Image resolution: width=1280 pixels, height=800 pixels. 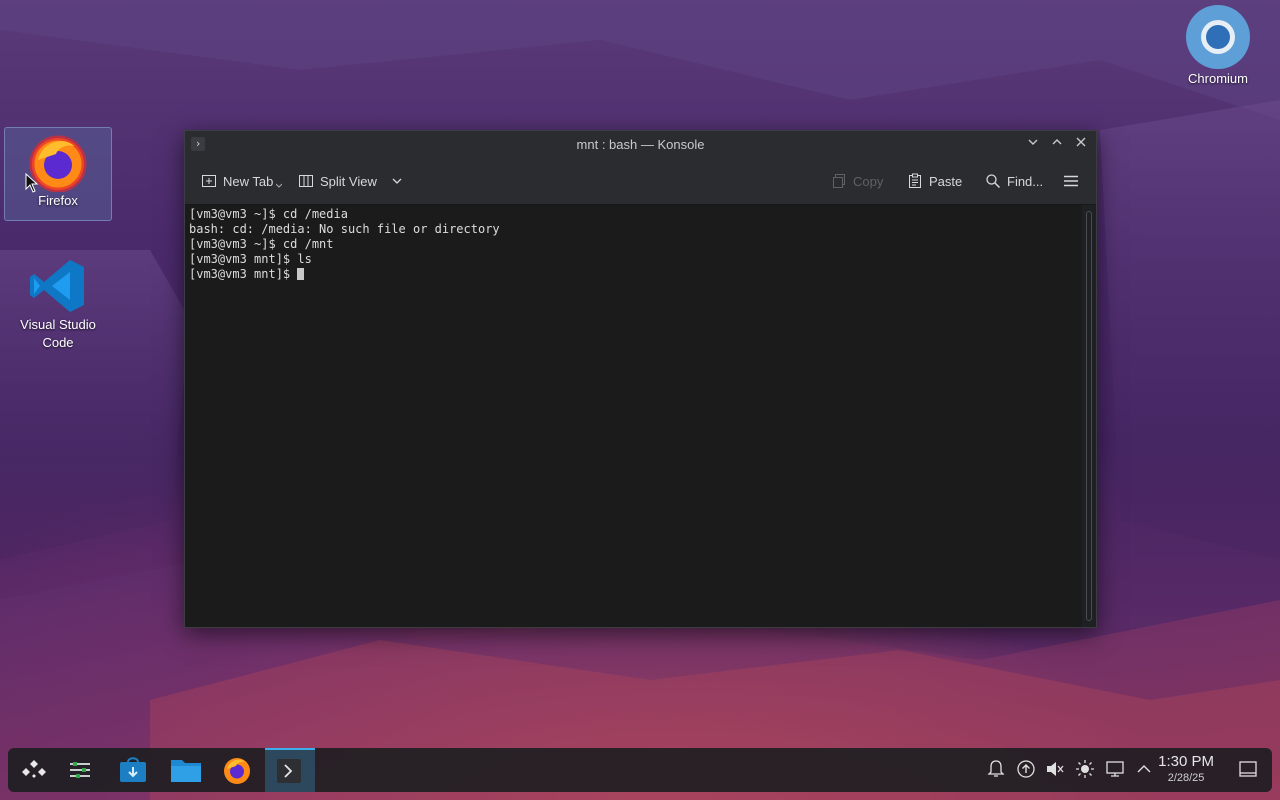 I want to click on split-view-button: Split View, so click(x=350, y=181).